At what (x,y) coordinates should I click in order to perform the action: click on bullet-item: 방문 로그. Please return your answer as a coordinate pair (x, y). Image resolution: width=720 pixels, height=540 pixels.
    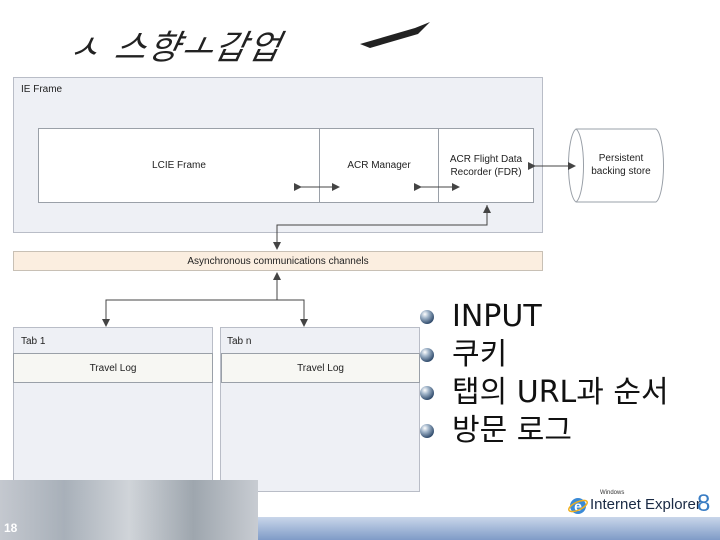
    Looking at the image, I should click on (565, 431).